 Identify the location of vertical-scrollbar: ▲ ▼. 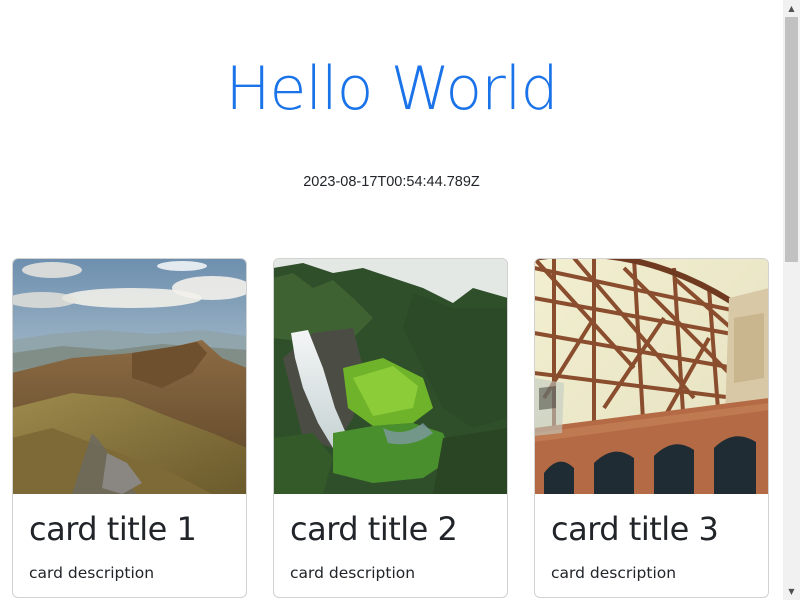
(791, 300).